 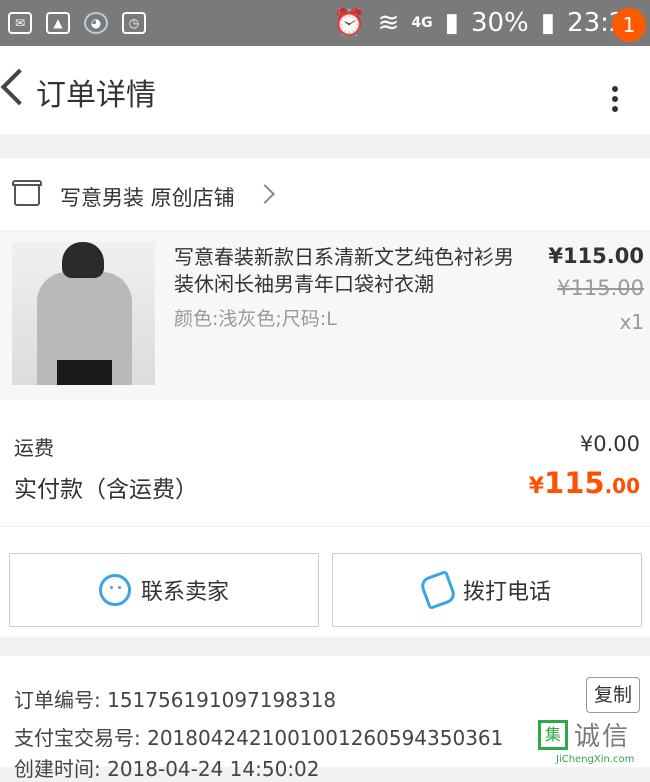 What do you see at coordinates (499, 23) in the screenshot?
I see `battery-percent: 30%` at bounding box center [499, 23].